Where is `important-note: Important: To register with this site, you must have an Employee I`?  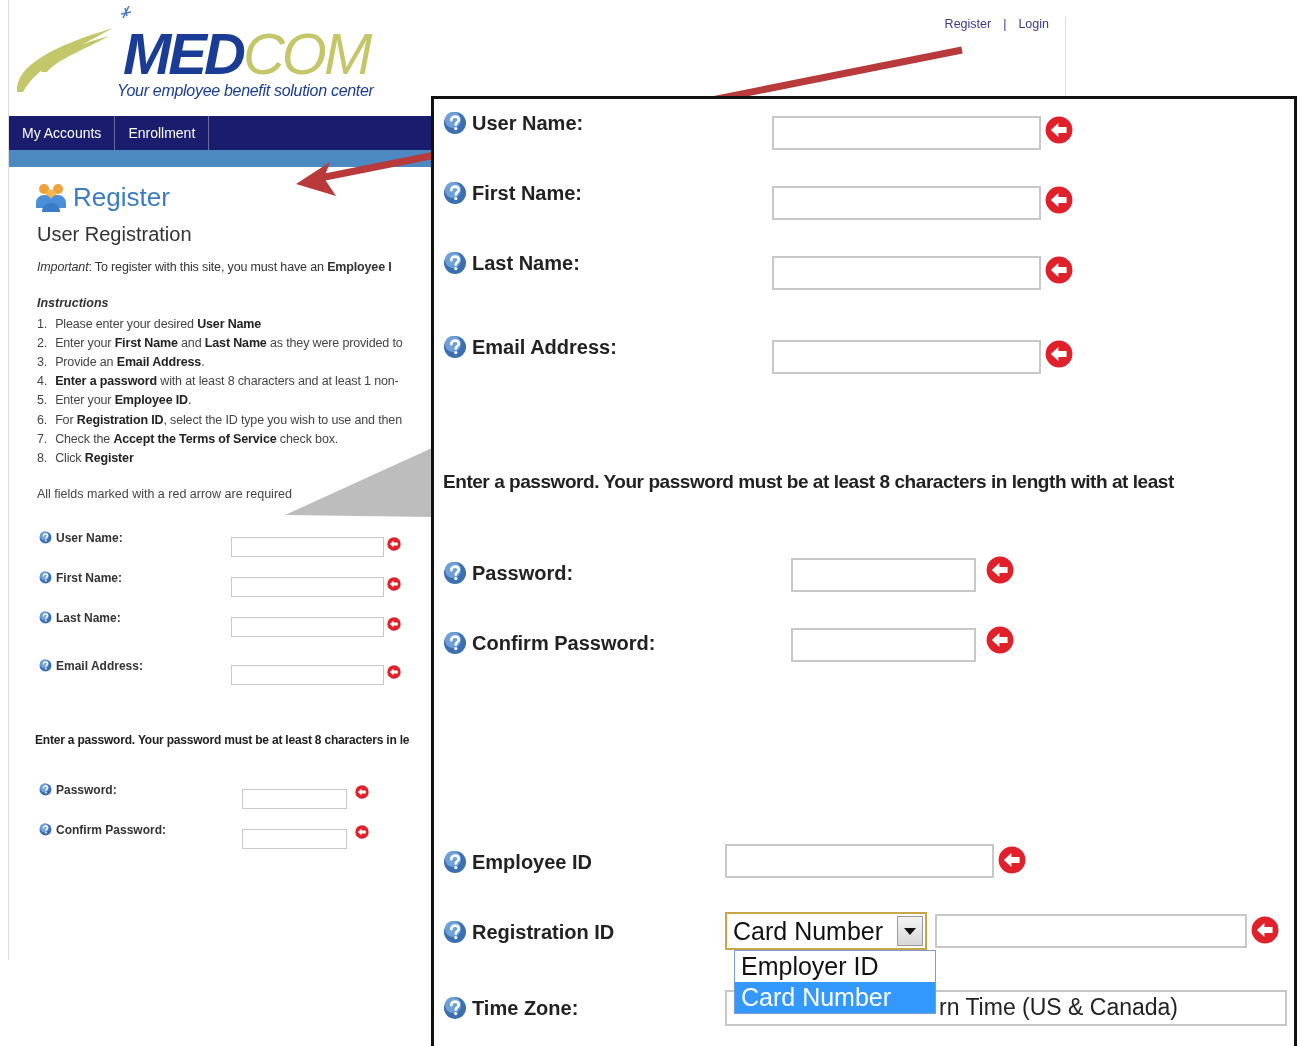
important-note: Important: To register with this site, you must have an Employee I is located at coordinates (215, 267).